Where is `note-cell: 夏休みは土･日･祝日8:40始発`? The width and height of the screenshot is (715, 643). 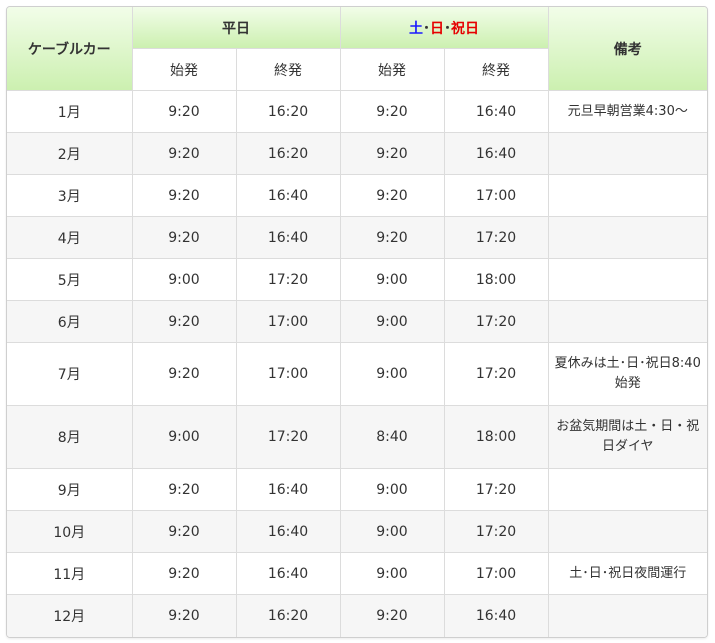 note-cell: 夏休みは土･日･祝日8:40始発 is located at coordinates (627, 374).